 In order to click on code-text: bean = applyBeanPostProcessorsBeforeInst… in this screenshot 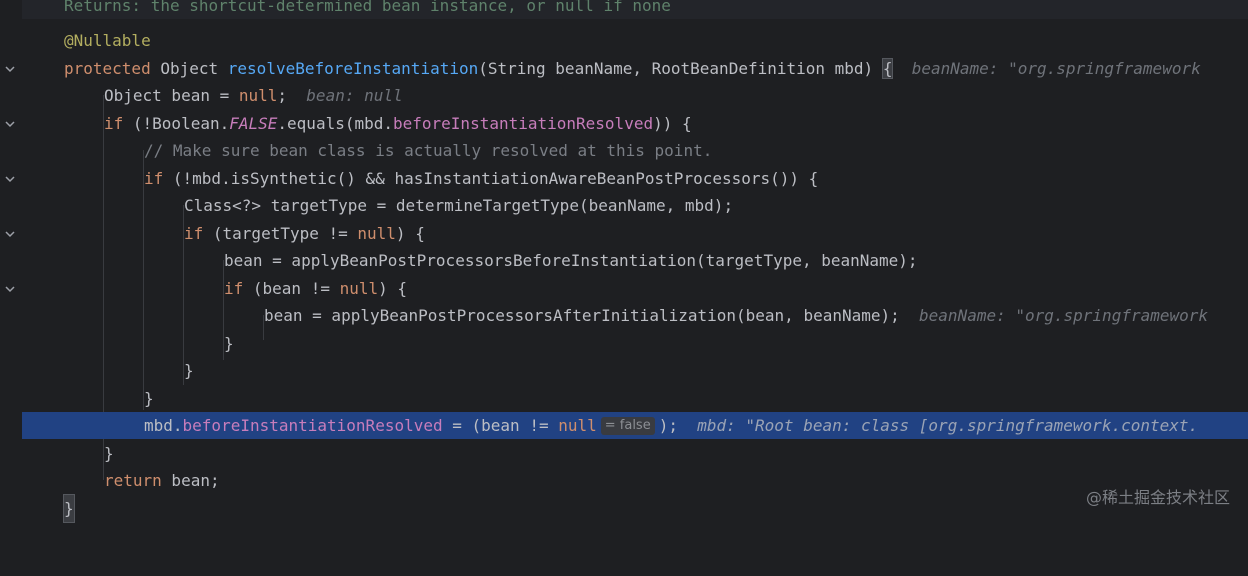, I will do `click(571, 260)`.